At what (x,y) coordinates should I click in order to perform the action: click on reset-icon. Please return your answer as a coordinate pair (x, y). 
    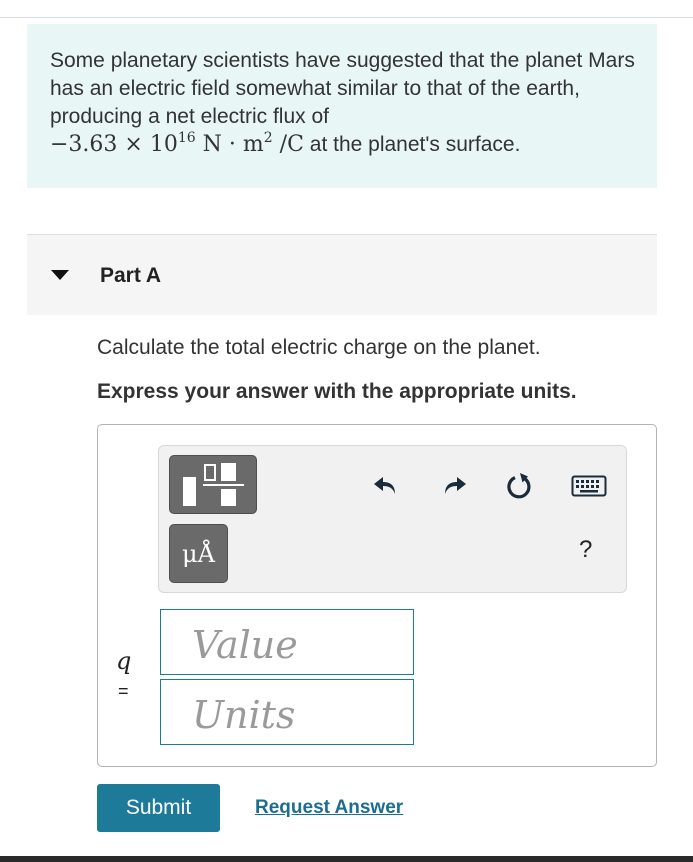
    Looking at the image, I should click on (519, 486).